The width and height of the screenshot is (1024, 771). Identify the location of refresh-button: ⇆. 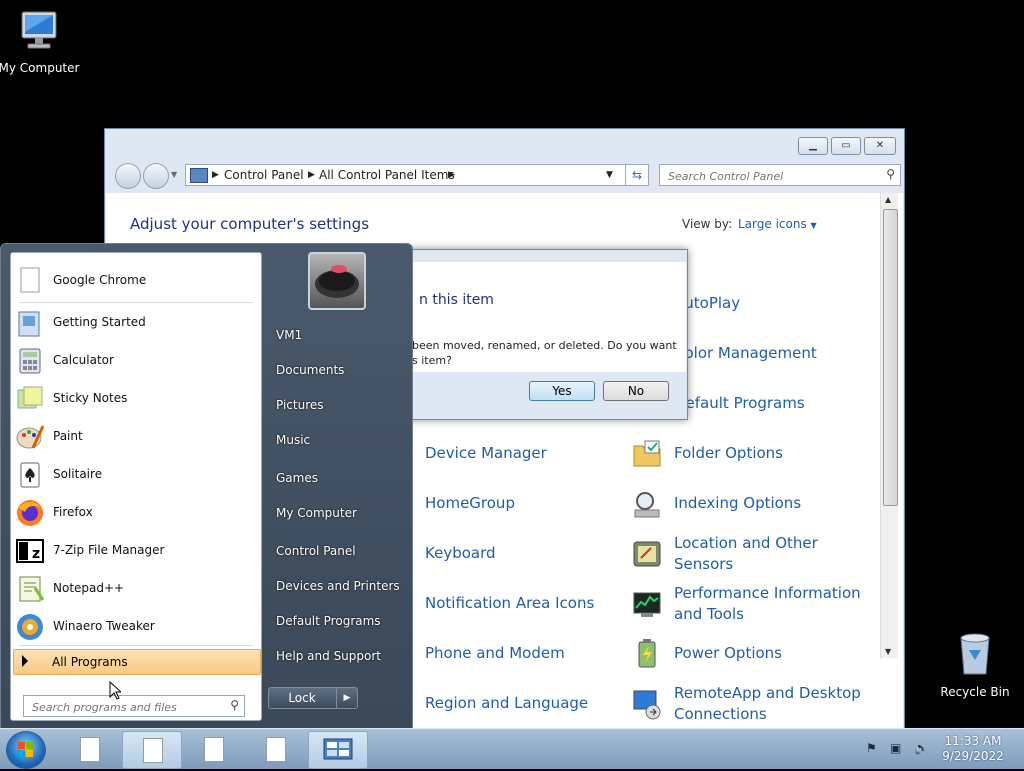
(637, 175).